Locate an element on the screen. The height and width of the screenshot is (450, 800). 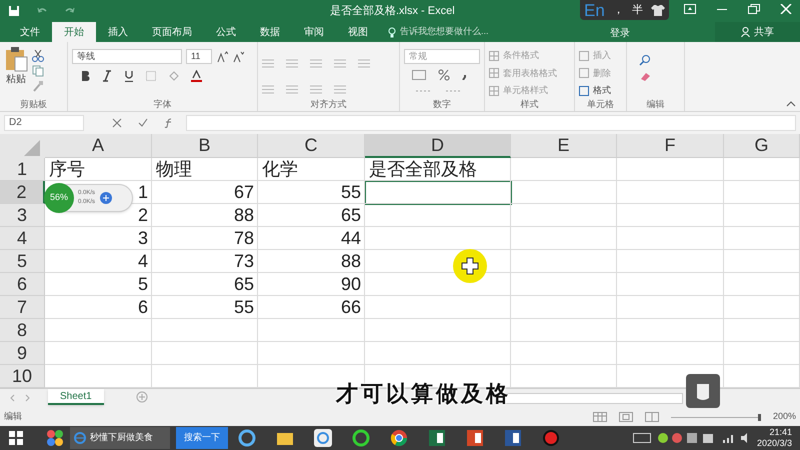
row-header: 1 is located at coordinates (22, 169).